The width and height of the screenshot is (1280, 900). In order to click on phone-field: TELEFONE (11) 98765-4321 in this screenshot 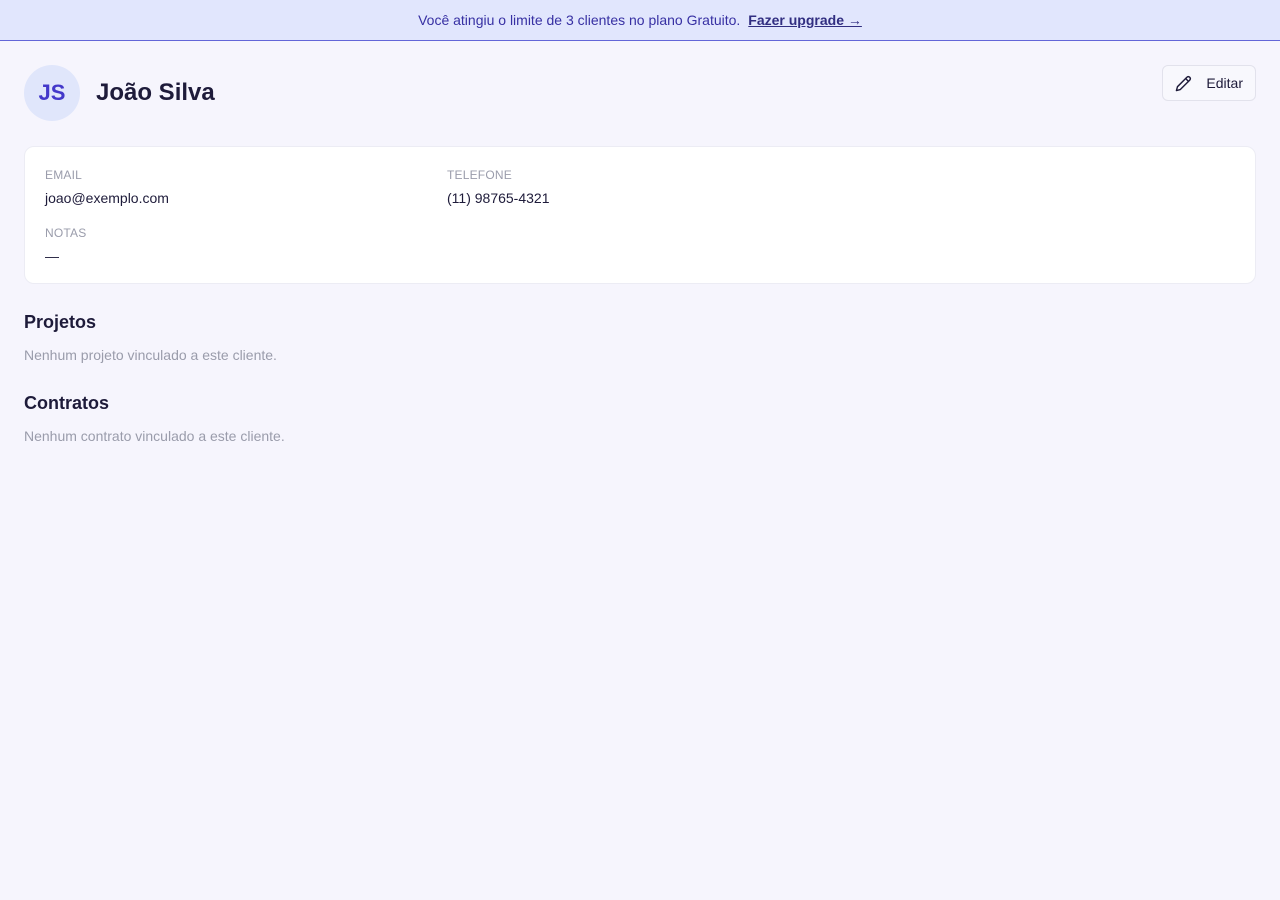, I will do `click(841, 187)`.